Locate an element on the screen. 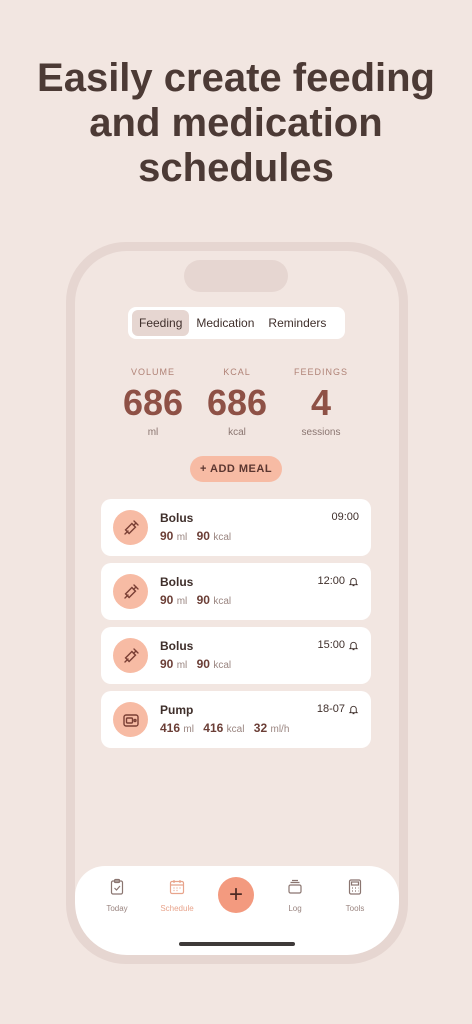 This screenshot has height=1024, width=472. clipboard-check-icon is located at coordinates (117, 886).